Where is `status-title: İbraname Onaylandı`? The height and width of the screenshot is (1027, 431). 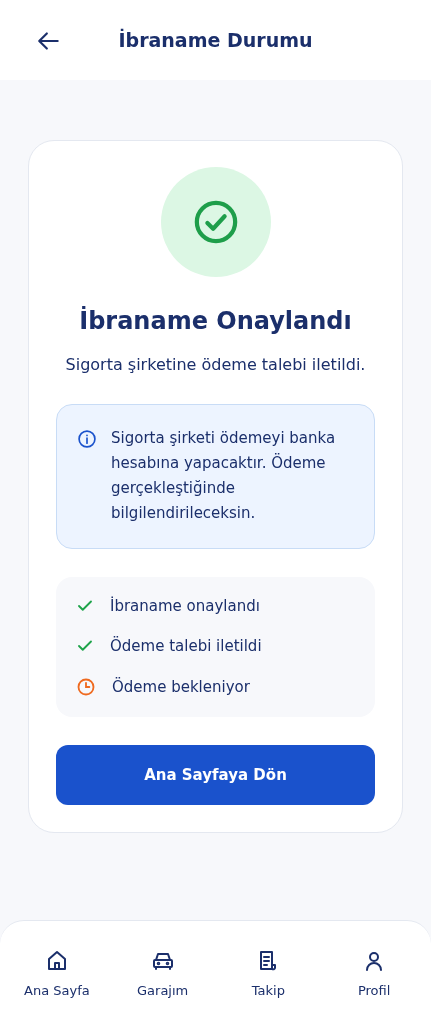 status-title: İbraname Onaylandı is located at coordinates (215, 321).